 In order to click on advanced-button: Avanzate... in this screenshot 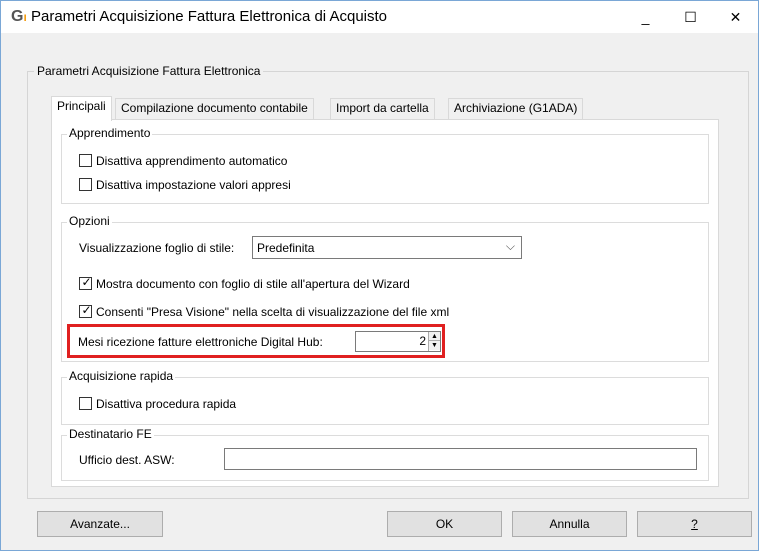, I will do `click(100, 524)`.